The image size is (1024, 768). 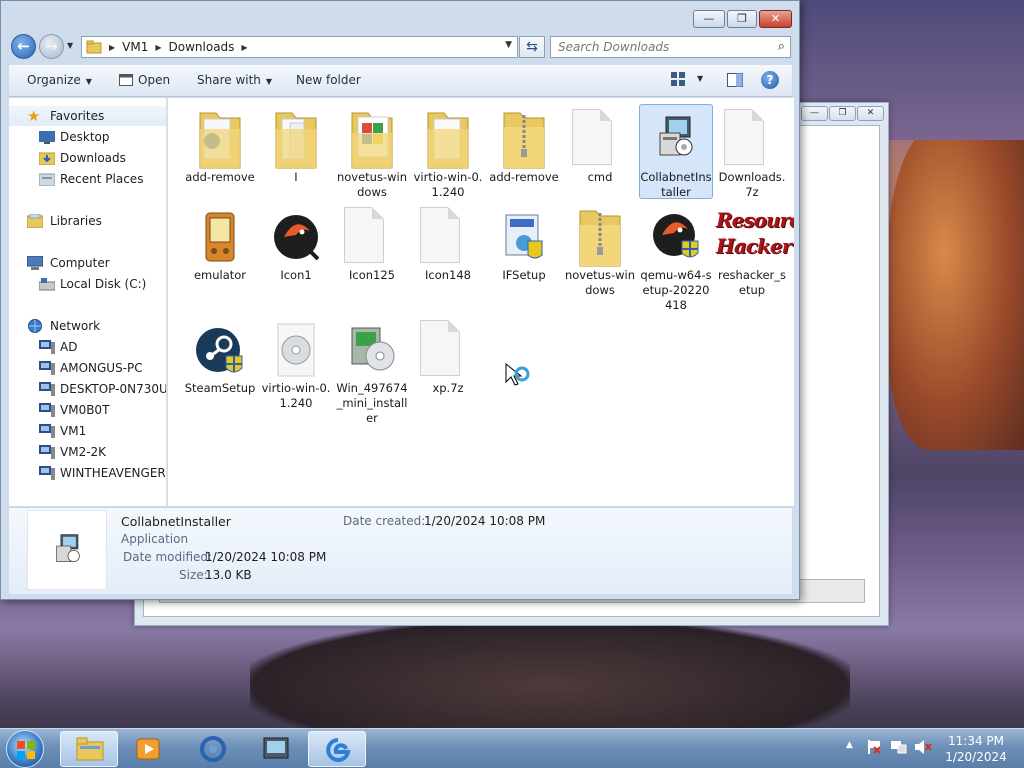 What do you see at coordinates (87, 326) in the screenshot?
I see `nav-network: Network` at bounding box center [87, 326].